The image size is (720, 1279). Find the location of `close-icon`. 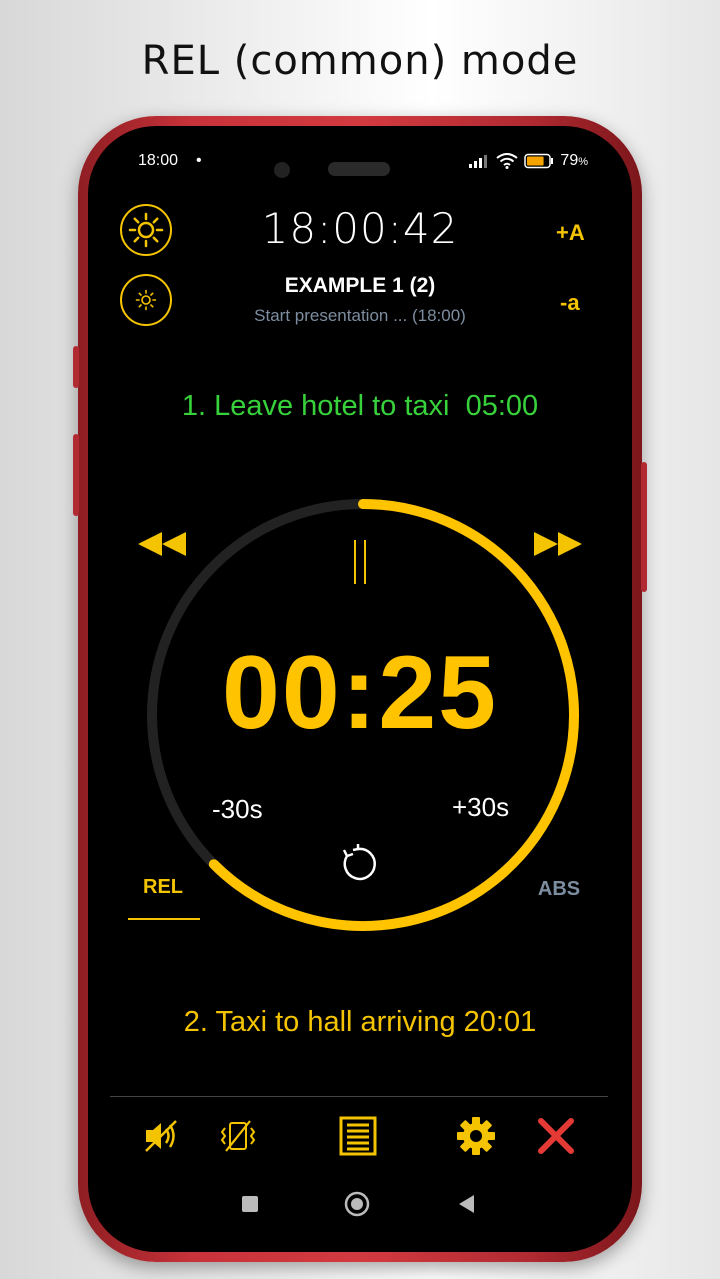

close-icon is located at coordinates (556, 1136).